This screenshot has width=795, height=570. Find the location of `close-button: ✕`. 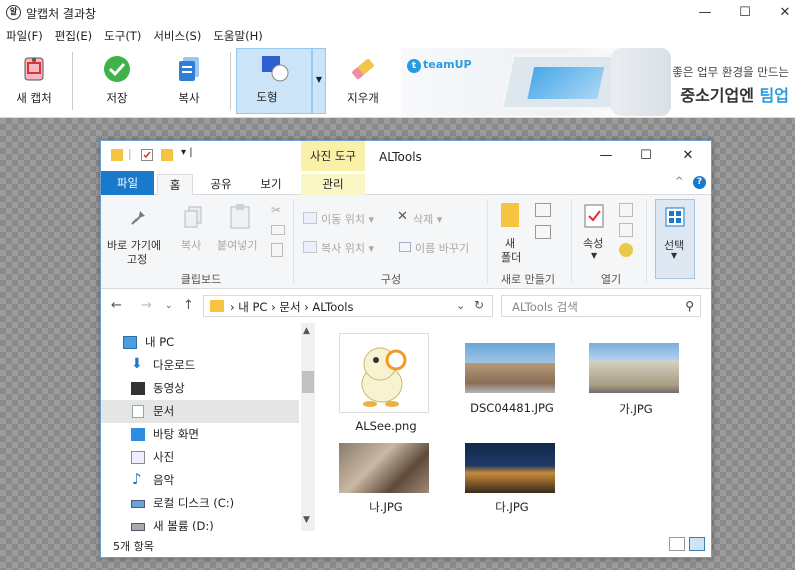

close-button: ✕ is located at coordinates (782, 13).